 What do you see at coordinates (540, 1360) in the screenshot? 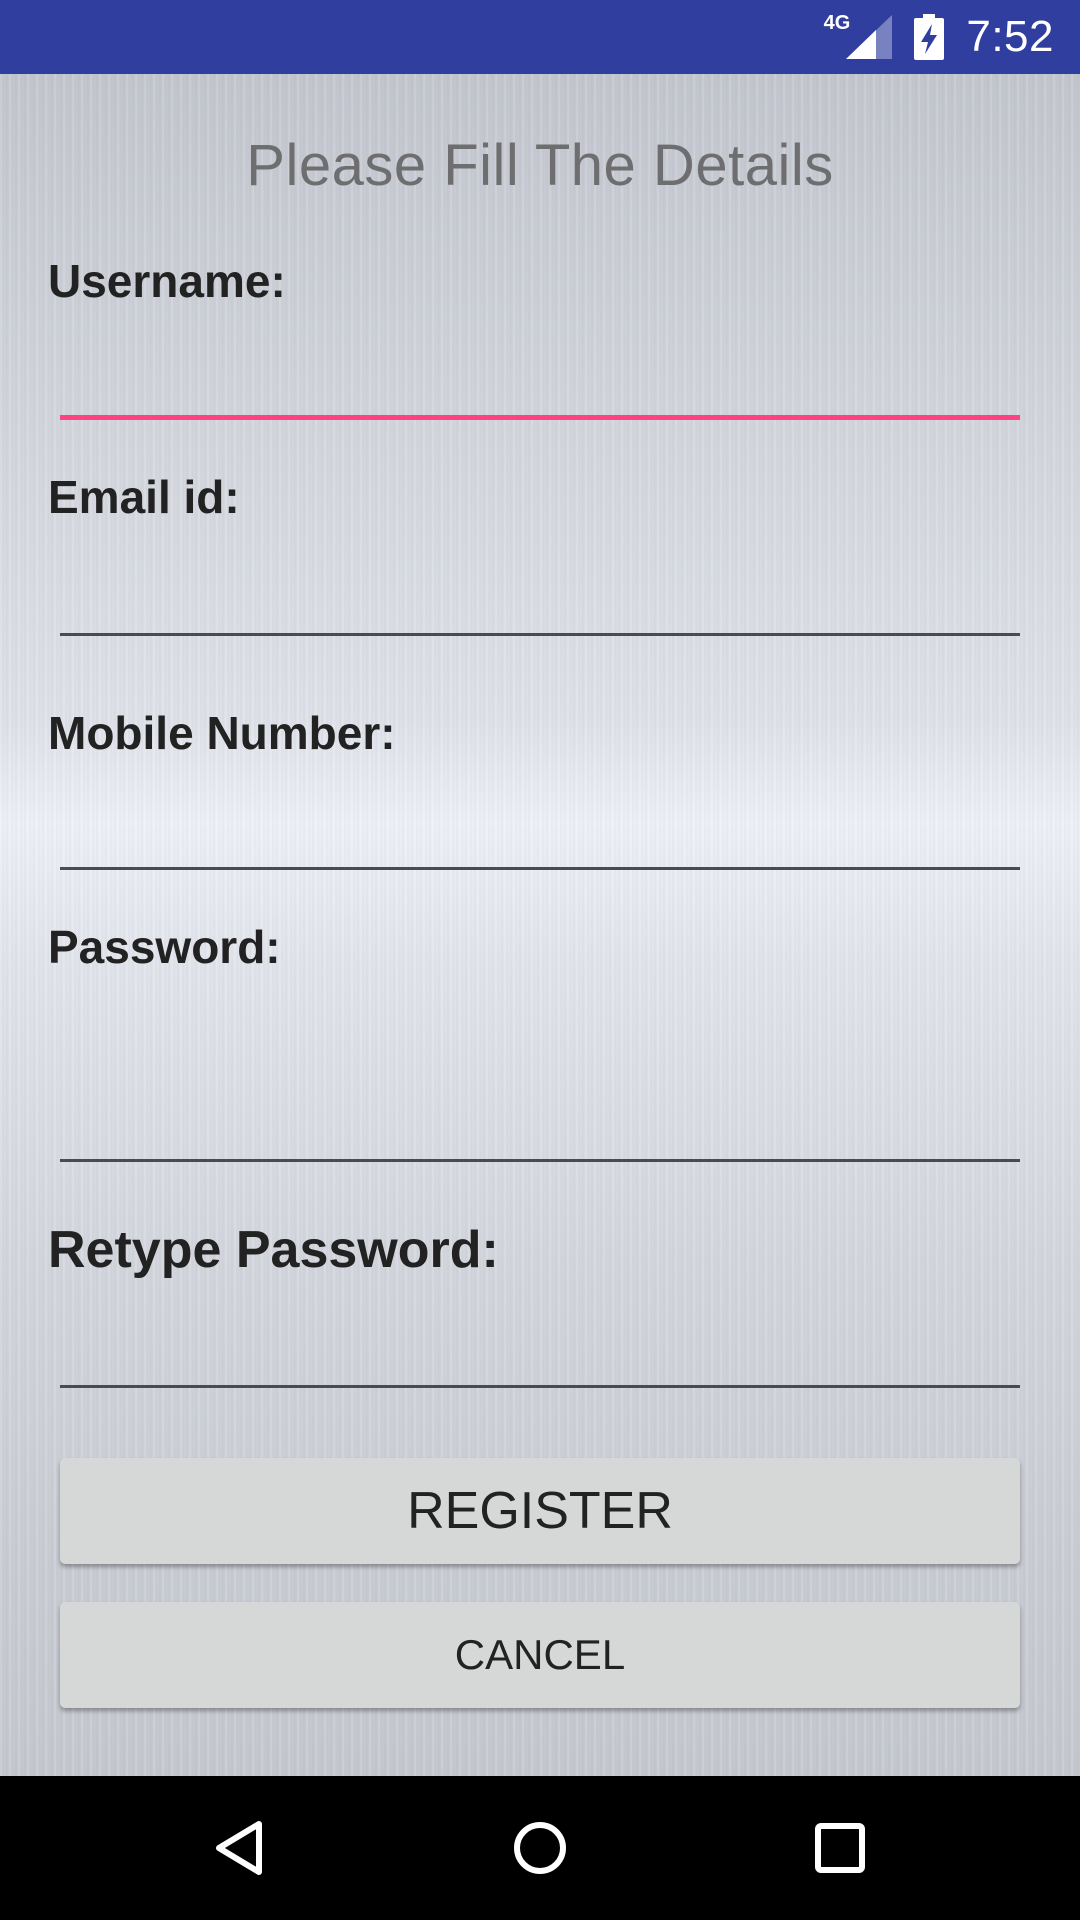
I see `retype-password-input` at bounding box center [540, 1360].